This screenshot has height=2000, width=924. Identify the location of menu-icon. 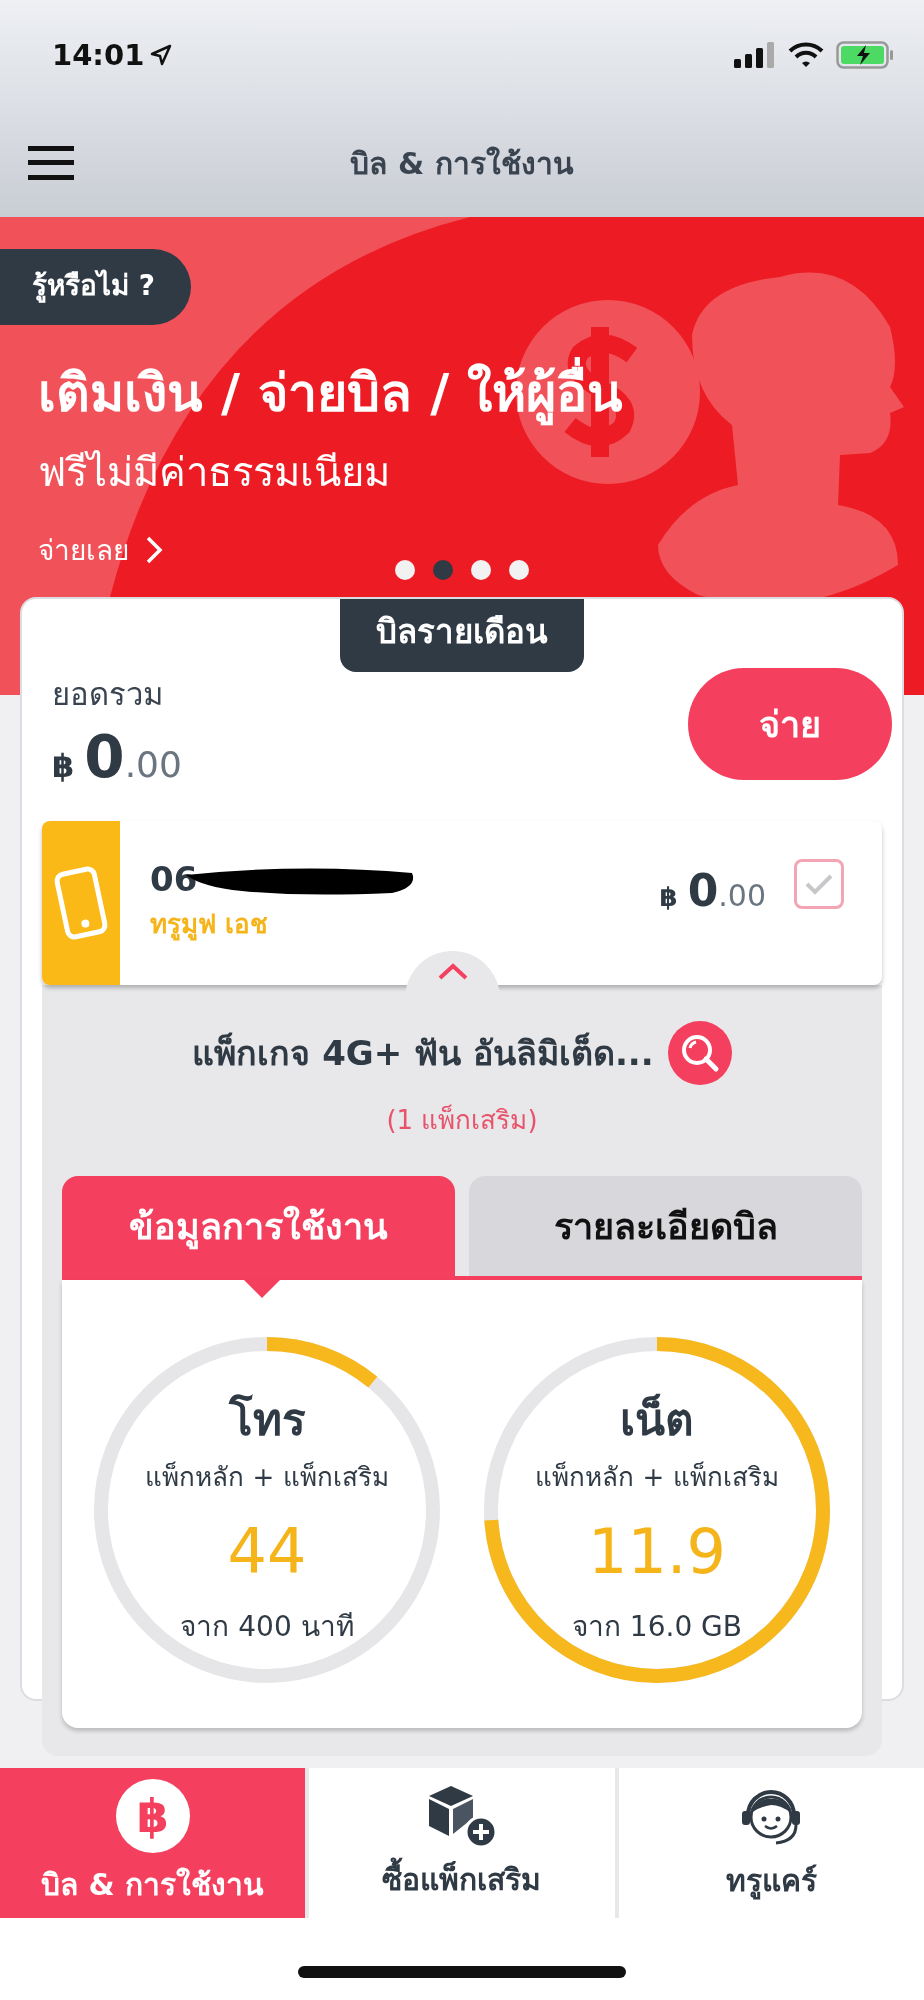
(51, 163).